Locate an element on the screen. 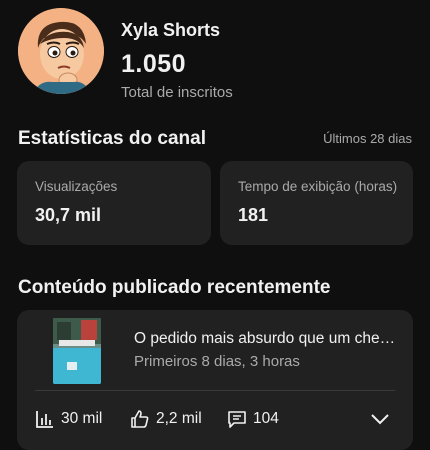 The image size is (430, 450). views-label: Visualizações is located at coordinates (76, 186).